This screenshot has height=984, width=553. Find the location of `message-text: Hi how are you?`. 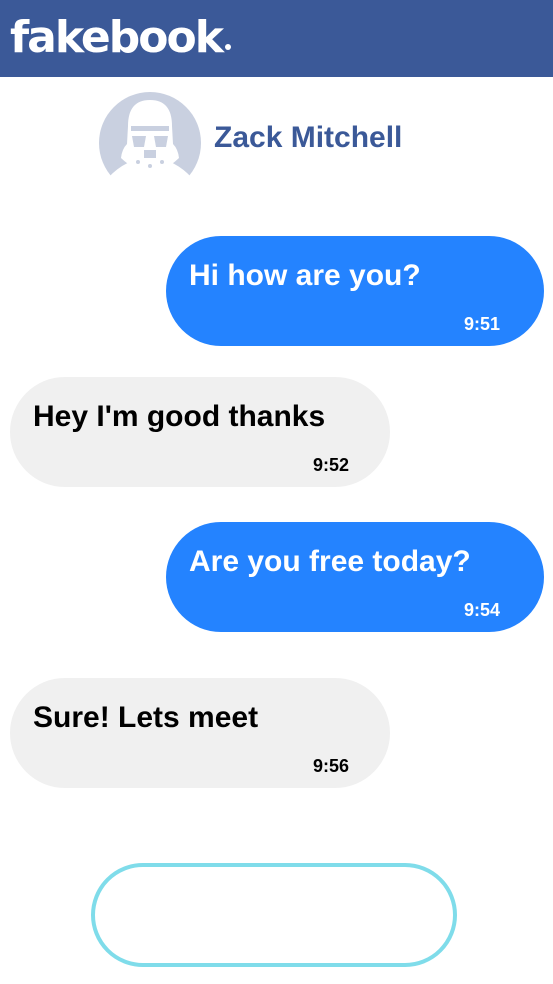

message-text: Hi how are you? is located at coordinates (305, 275).